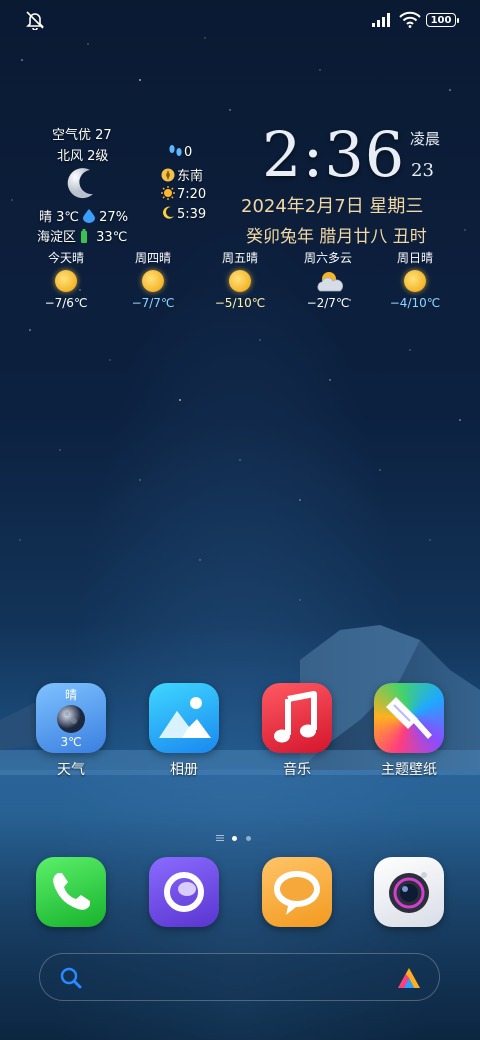 The width and height of the screenshot is (480, 1040). I want to click on cellular-signal-icon, so click(381, 20).